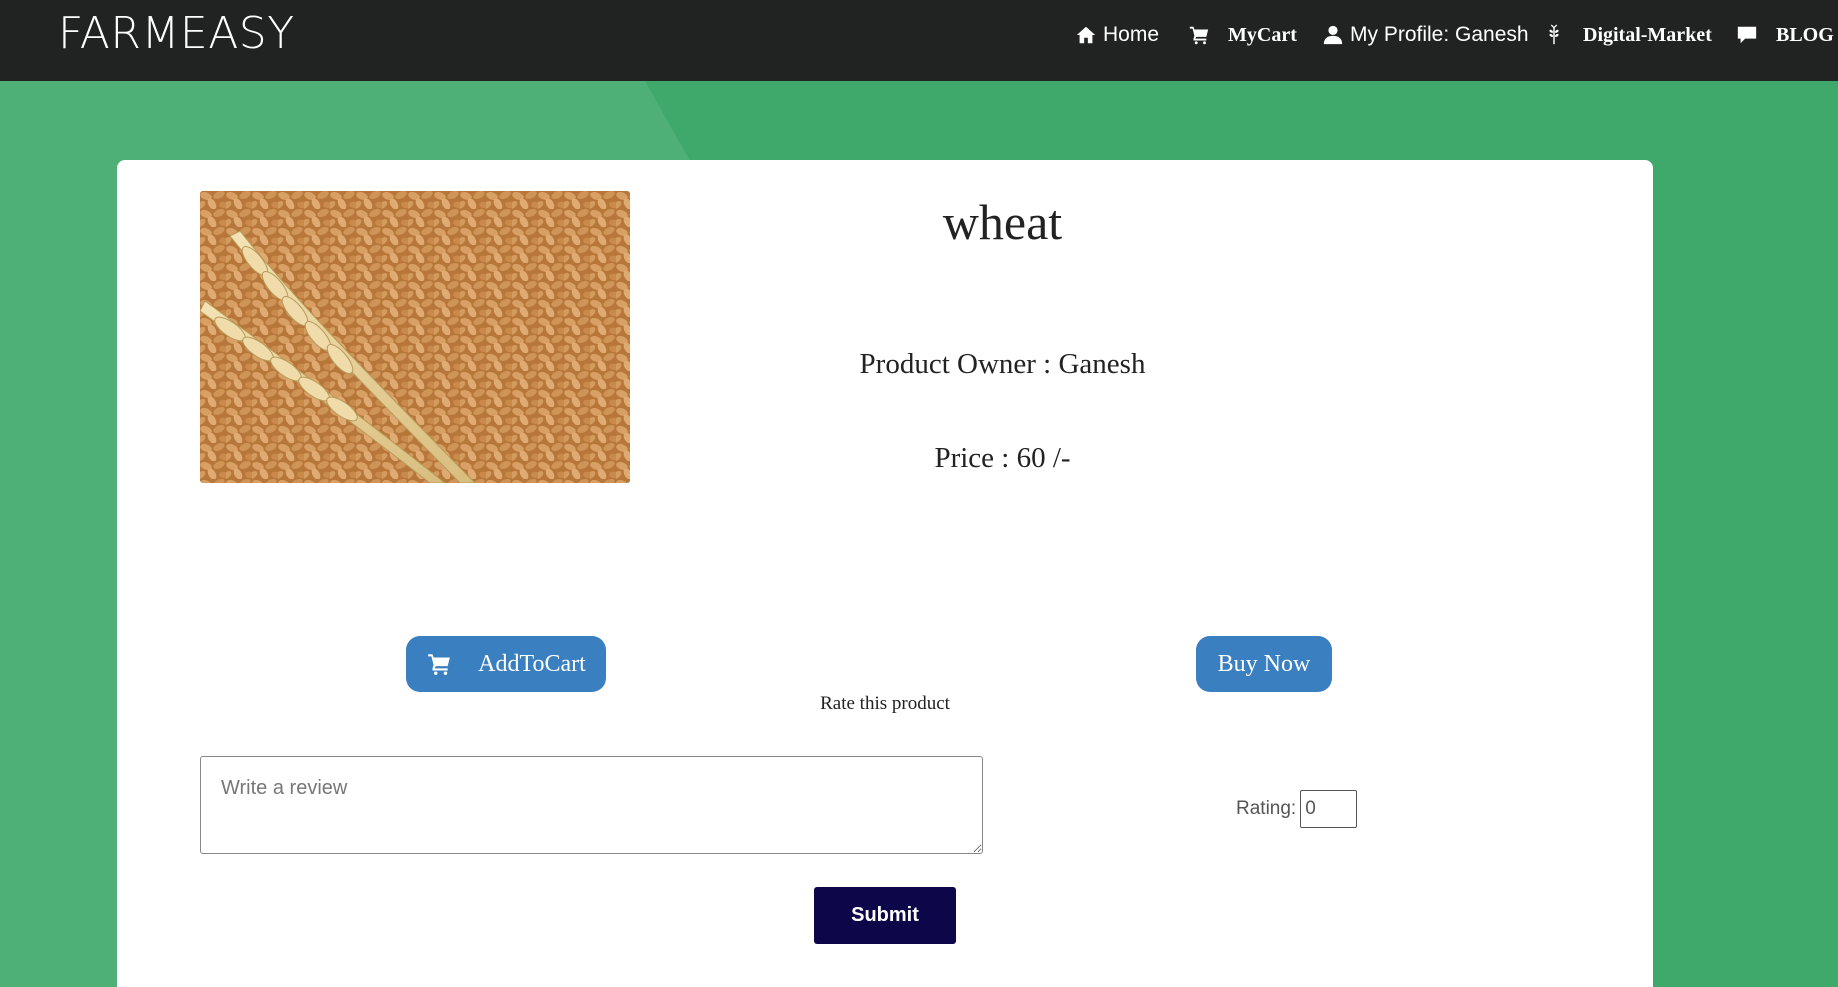 This screenshot has height=987, width=1838. Describe the element at coordinates (885, 703) in the screenshot. I see `rate-product-label: Rate this product` at that location.